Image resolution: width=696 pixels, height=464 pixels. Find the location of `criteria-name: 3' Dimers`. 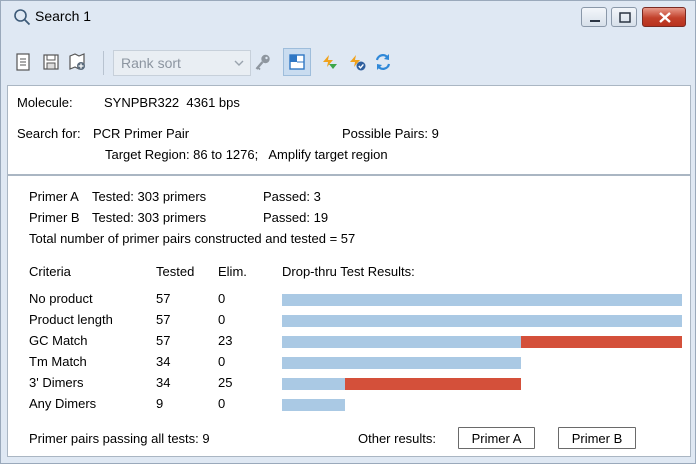

criteria-name: 3' Dimers is located at coordinates (56, 382).